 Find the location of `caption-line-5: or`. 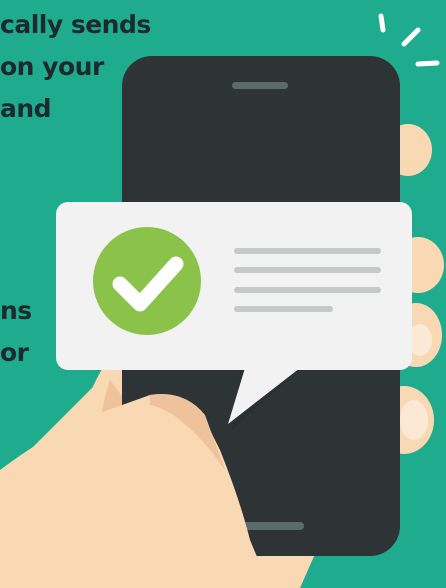

caption-line-5: or is located at coordinates (14, 352).